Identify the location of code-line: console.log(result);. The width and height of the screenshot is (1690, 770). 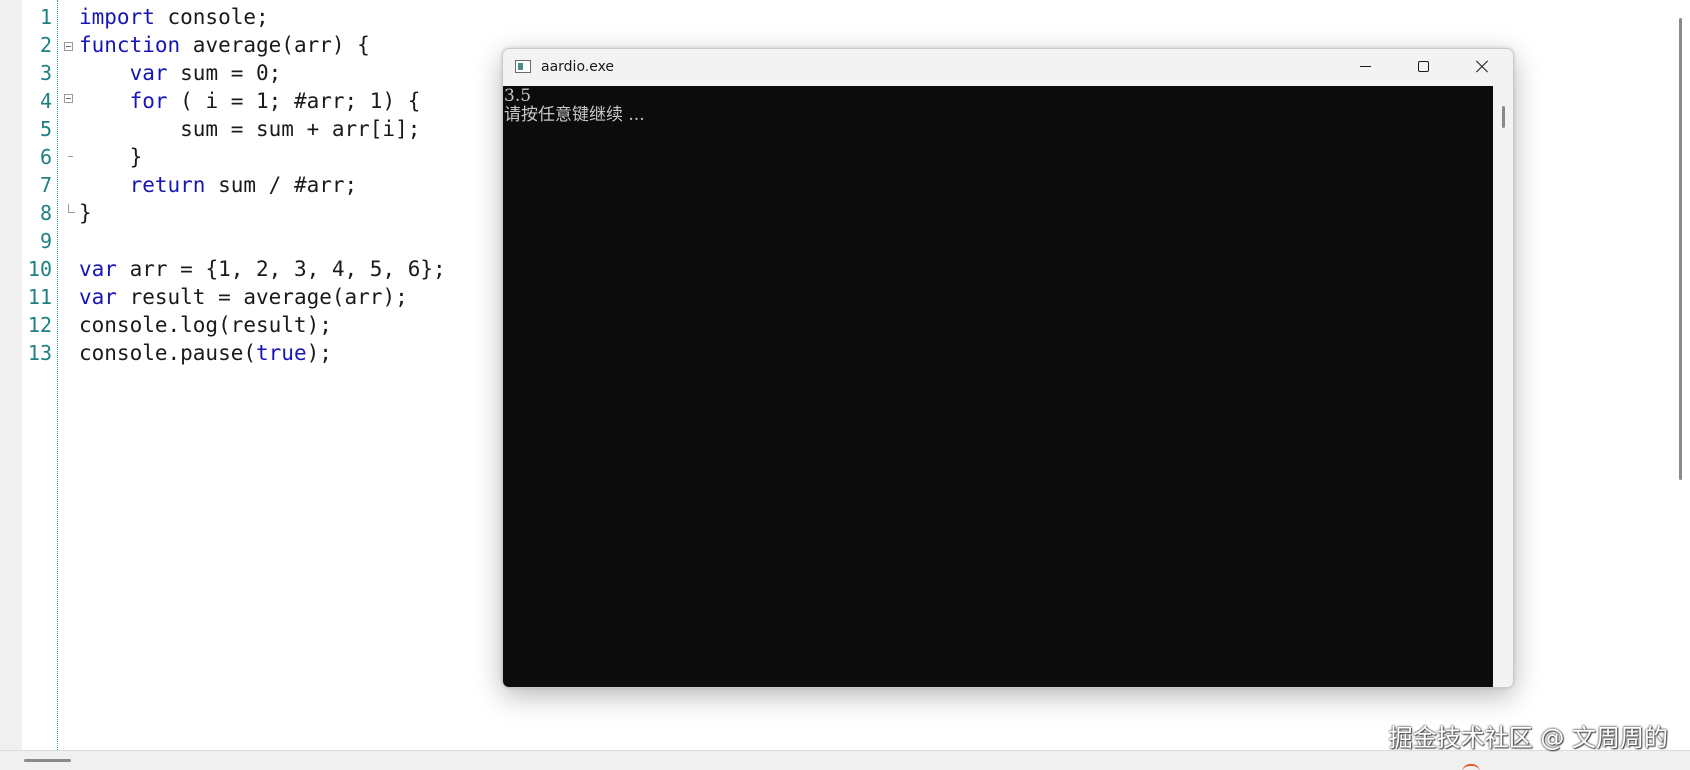
(262, 325).